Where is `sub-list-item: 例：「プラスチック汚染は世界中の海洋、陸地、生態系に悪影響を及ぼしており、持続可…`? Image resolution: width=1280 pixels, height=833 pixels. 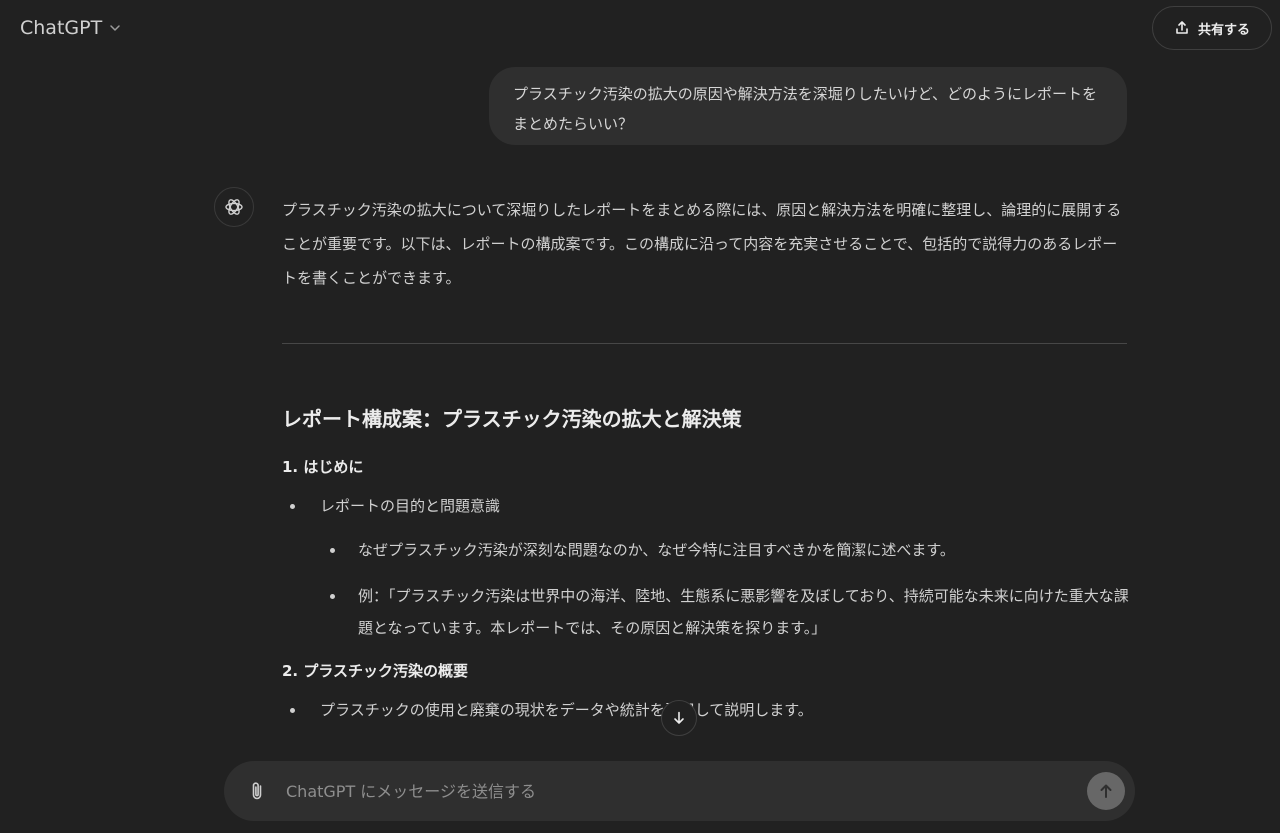 sub-list-item: 例：「プラスチック汚染は世界中の海洋、陸地、生態系に悪影響を及ぼしており、持続可… is located at coordinates (725, 612).